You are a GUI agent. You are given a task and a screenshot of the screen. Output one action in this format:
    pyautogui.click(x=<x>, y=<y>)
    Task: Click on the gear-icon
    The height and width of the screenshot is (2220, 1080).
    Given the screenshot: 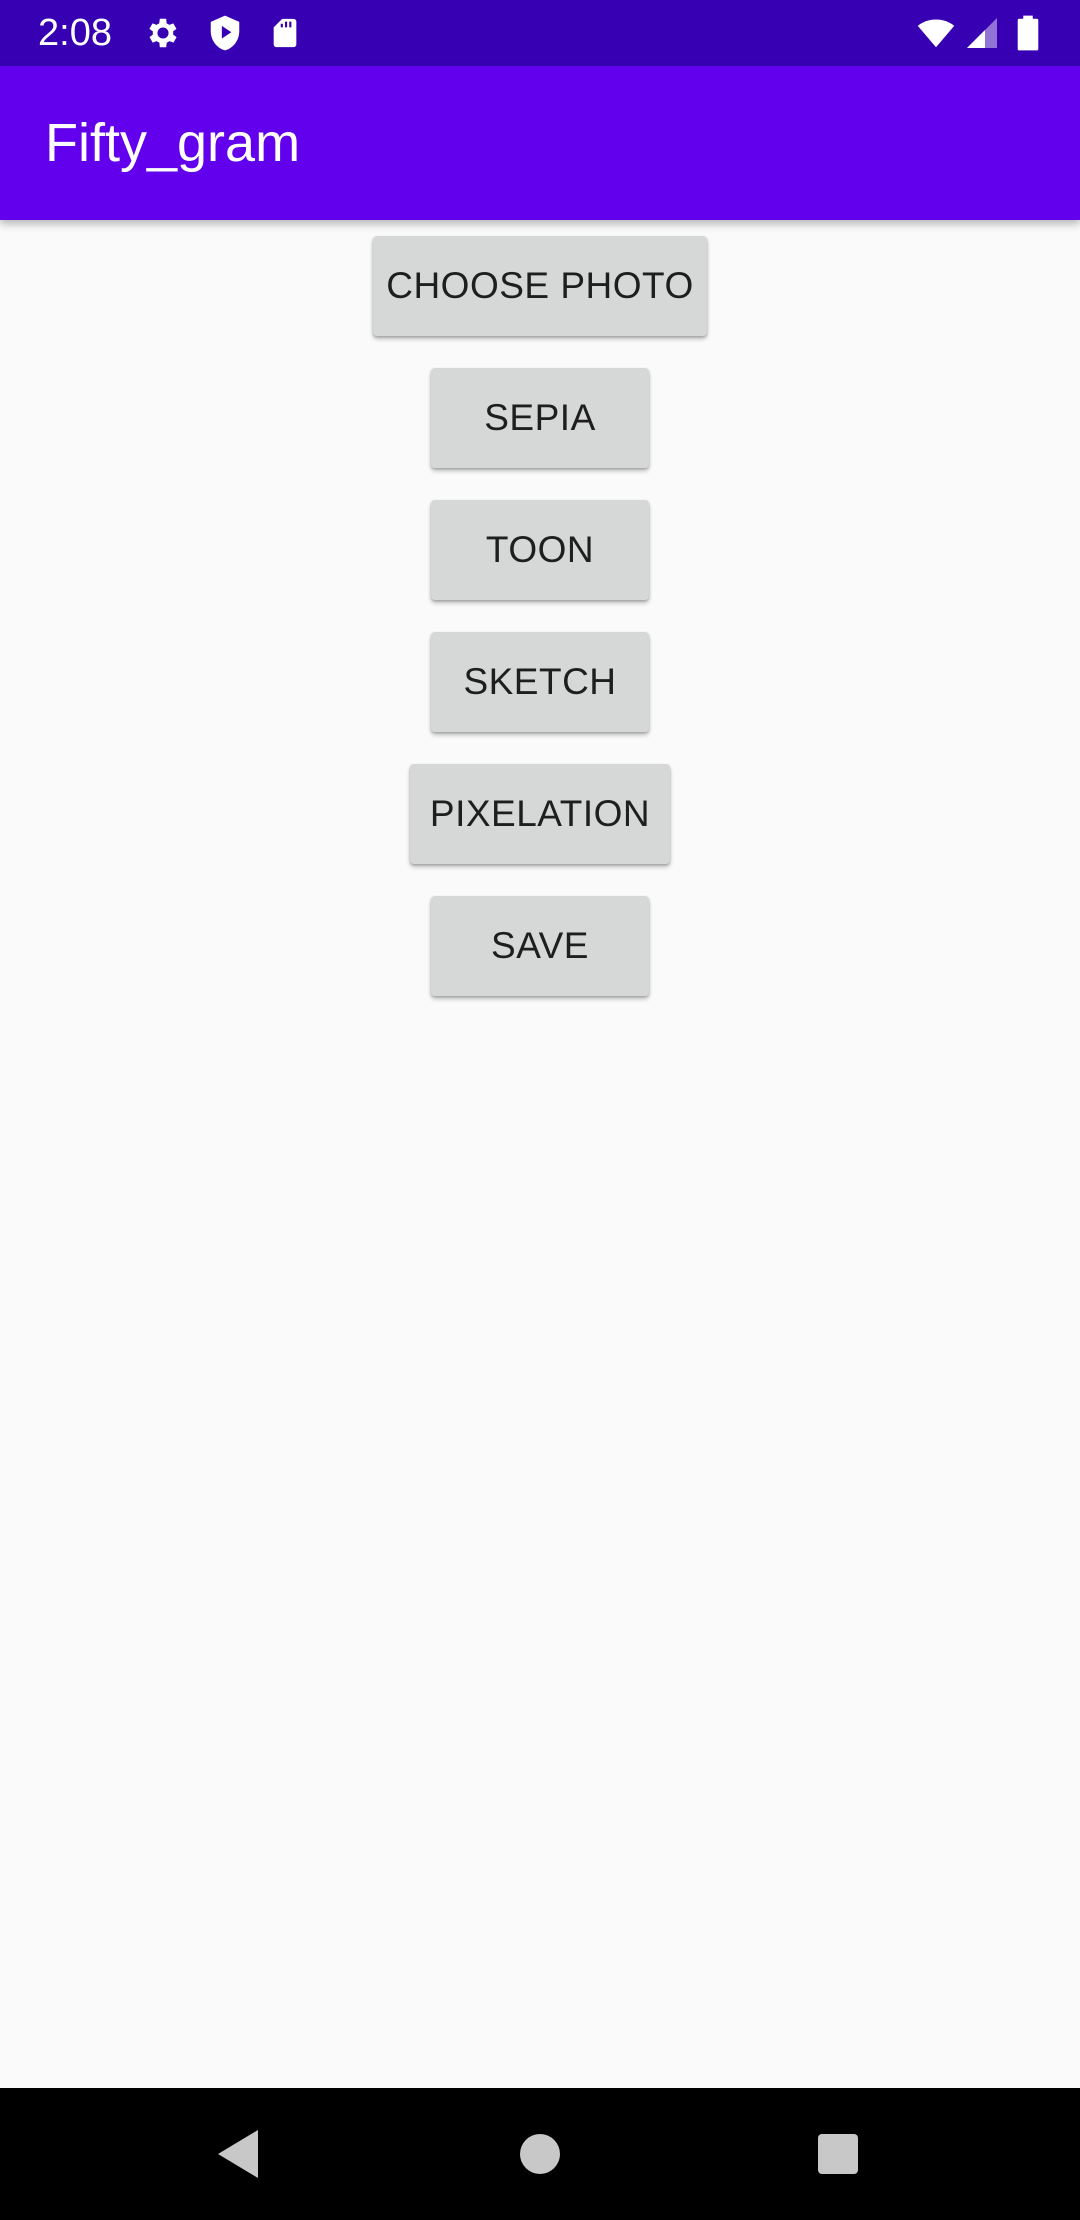 What is the action you would take?
    pyautogui.click(x=163, y=33)
    